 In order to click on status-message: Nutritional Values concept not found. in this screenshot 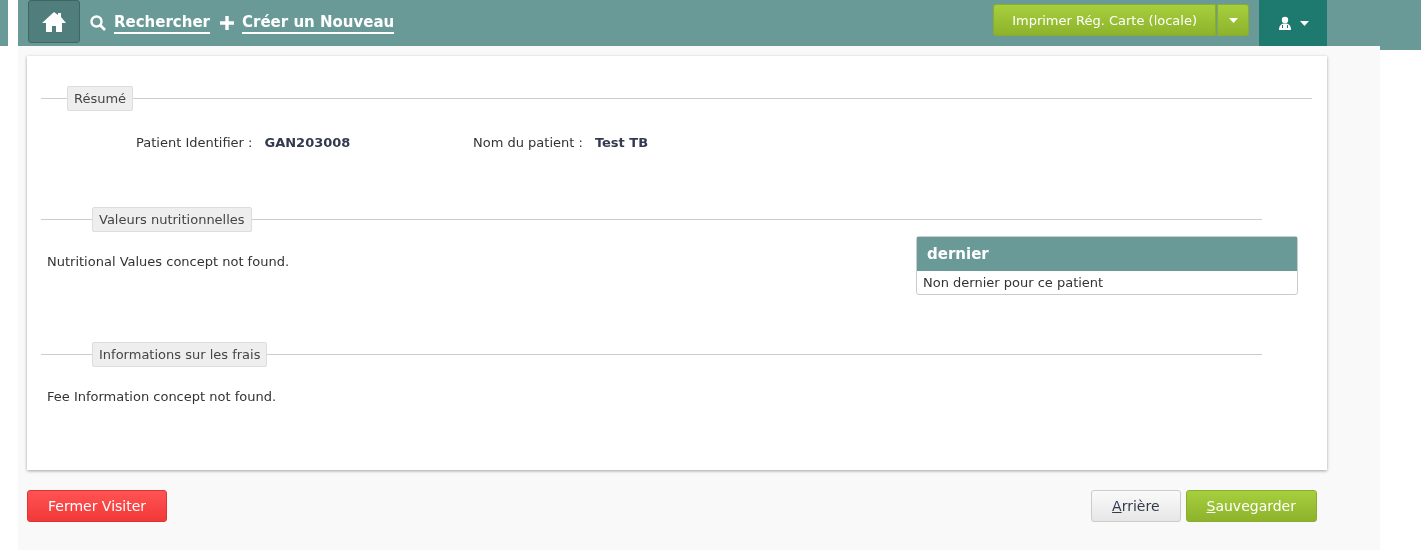, I will do `click(168, 262)`.